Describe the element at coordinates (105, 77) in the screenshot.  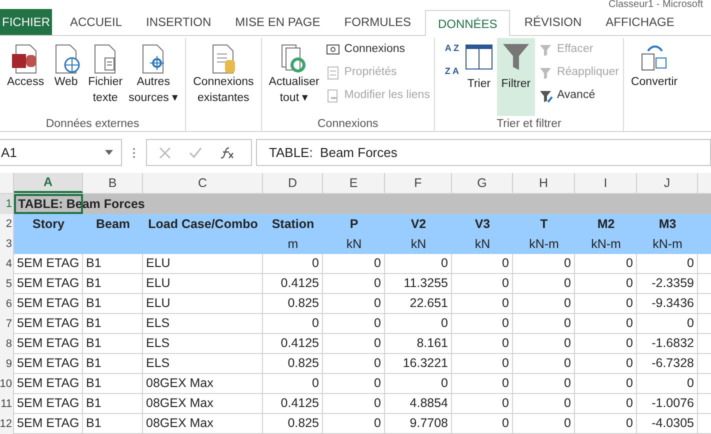
I see `ribbon-button: Fichier texte` at that location.